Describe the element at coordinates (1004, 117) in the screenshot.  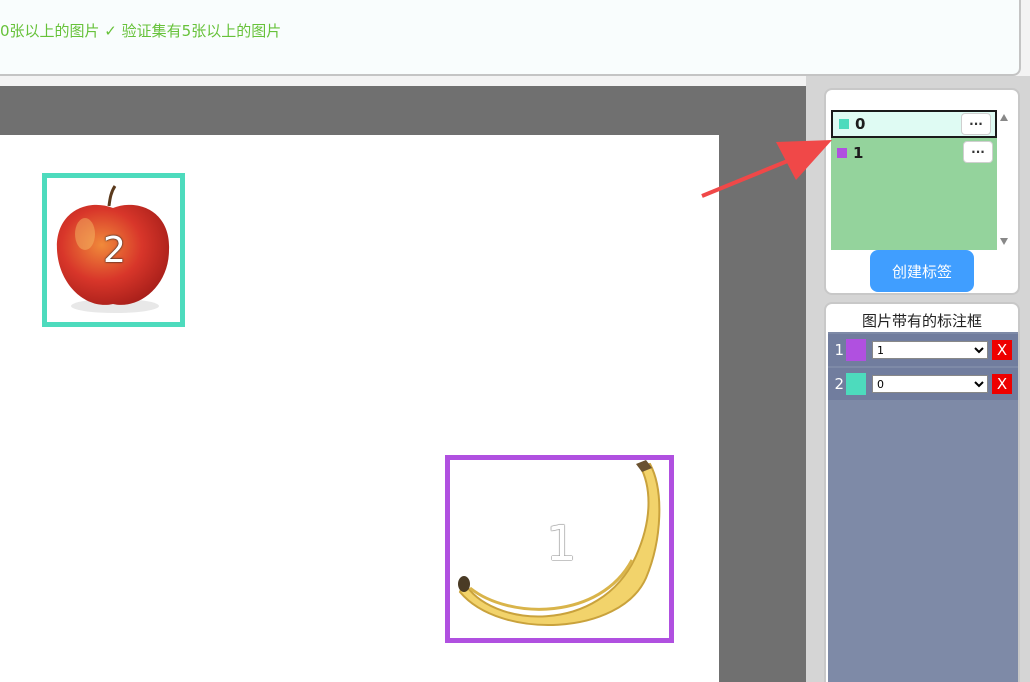
I see `scroll-up-icon` at that location.